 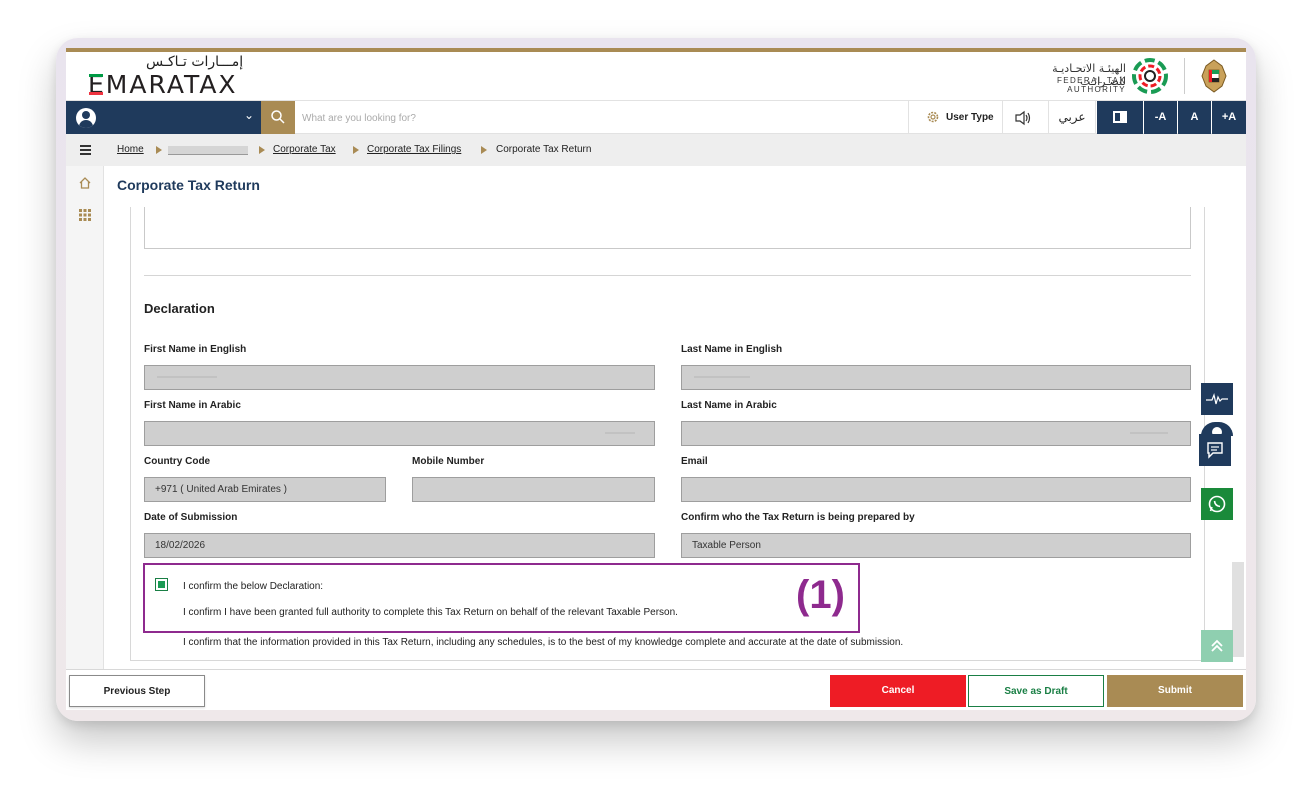 What do you see at coordinates (1184, 76) in the screenshot?
I see `header-divider` at bounding box center [1184, 76].